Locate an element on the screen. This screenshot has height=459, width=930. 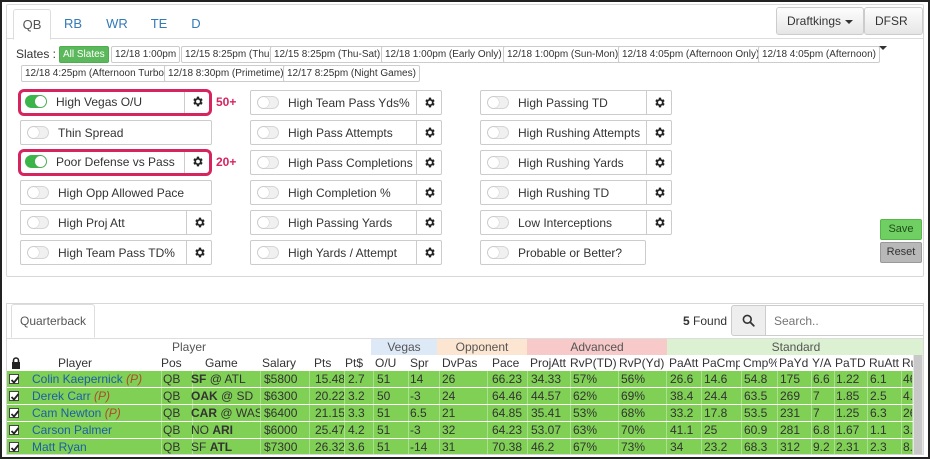
player-name-link: Carson Palmer is located at coordinates (72, 430).